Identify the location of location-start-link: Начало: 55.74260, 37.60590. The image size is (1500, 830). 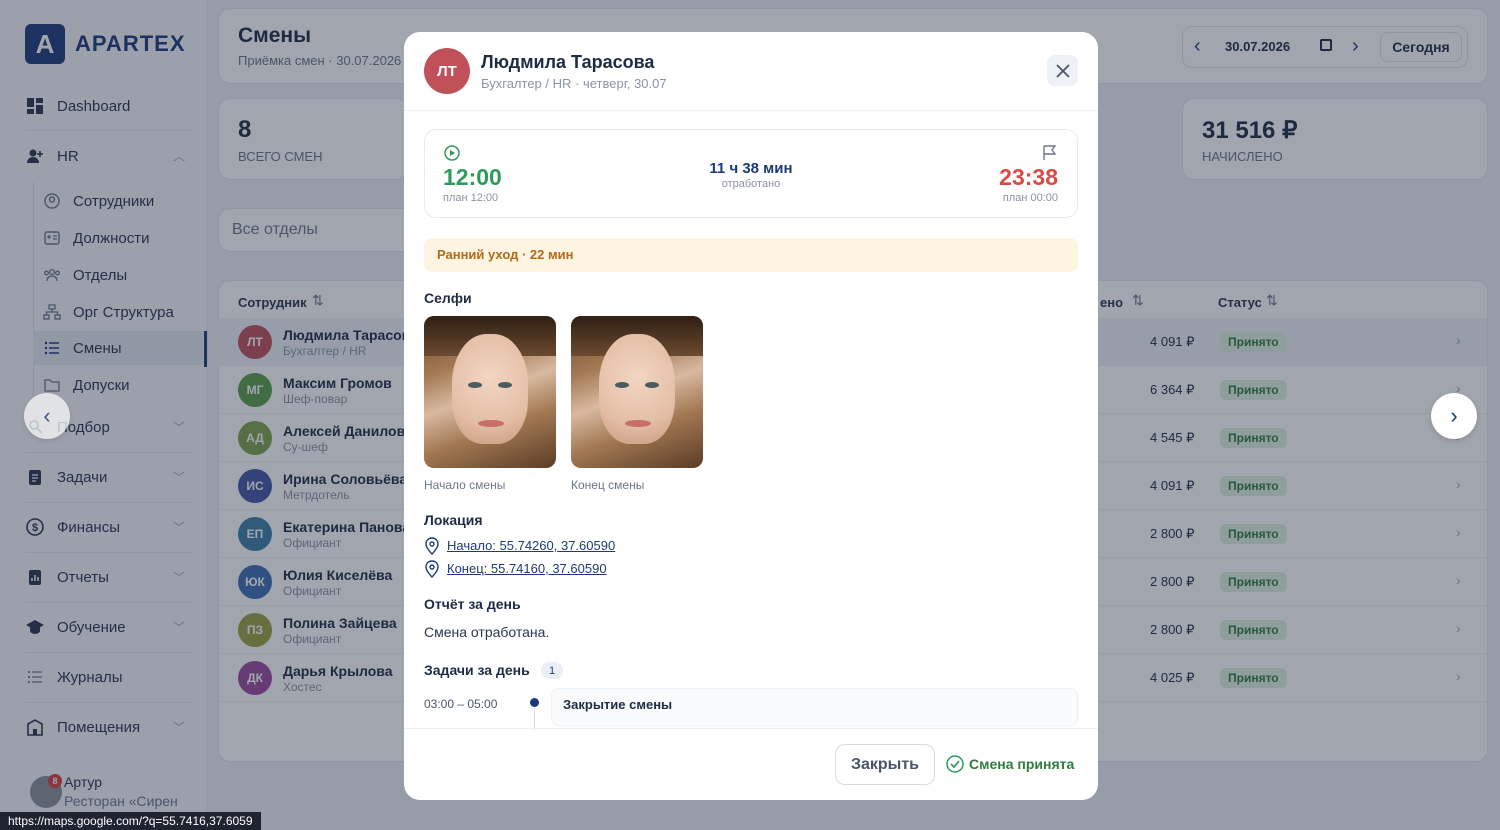
(531, 545).